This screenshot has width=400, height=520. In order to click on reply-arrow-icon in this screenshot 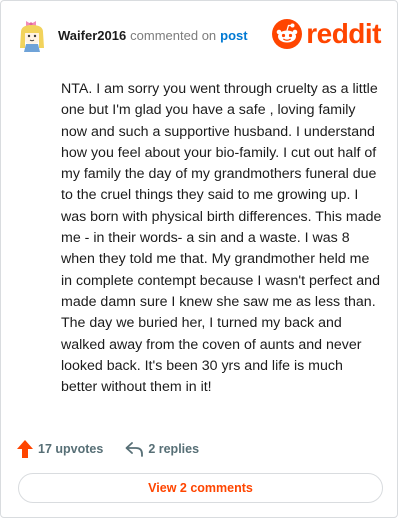, I will do `click(134, 449)`.